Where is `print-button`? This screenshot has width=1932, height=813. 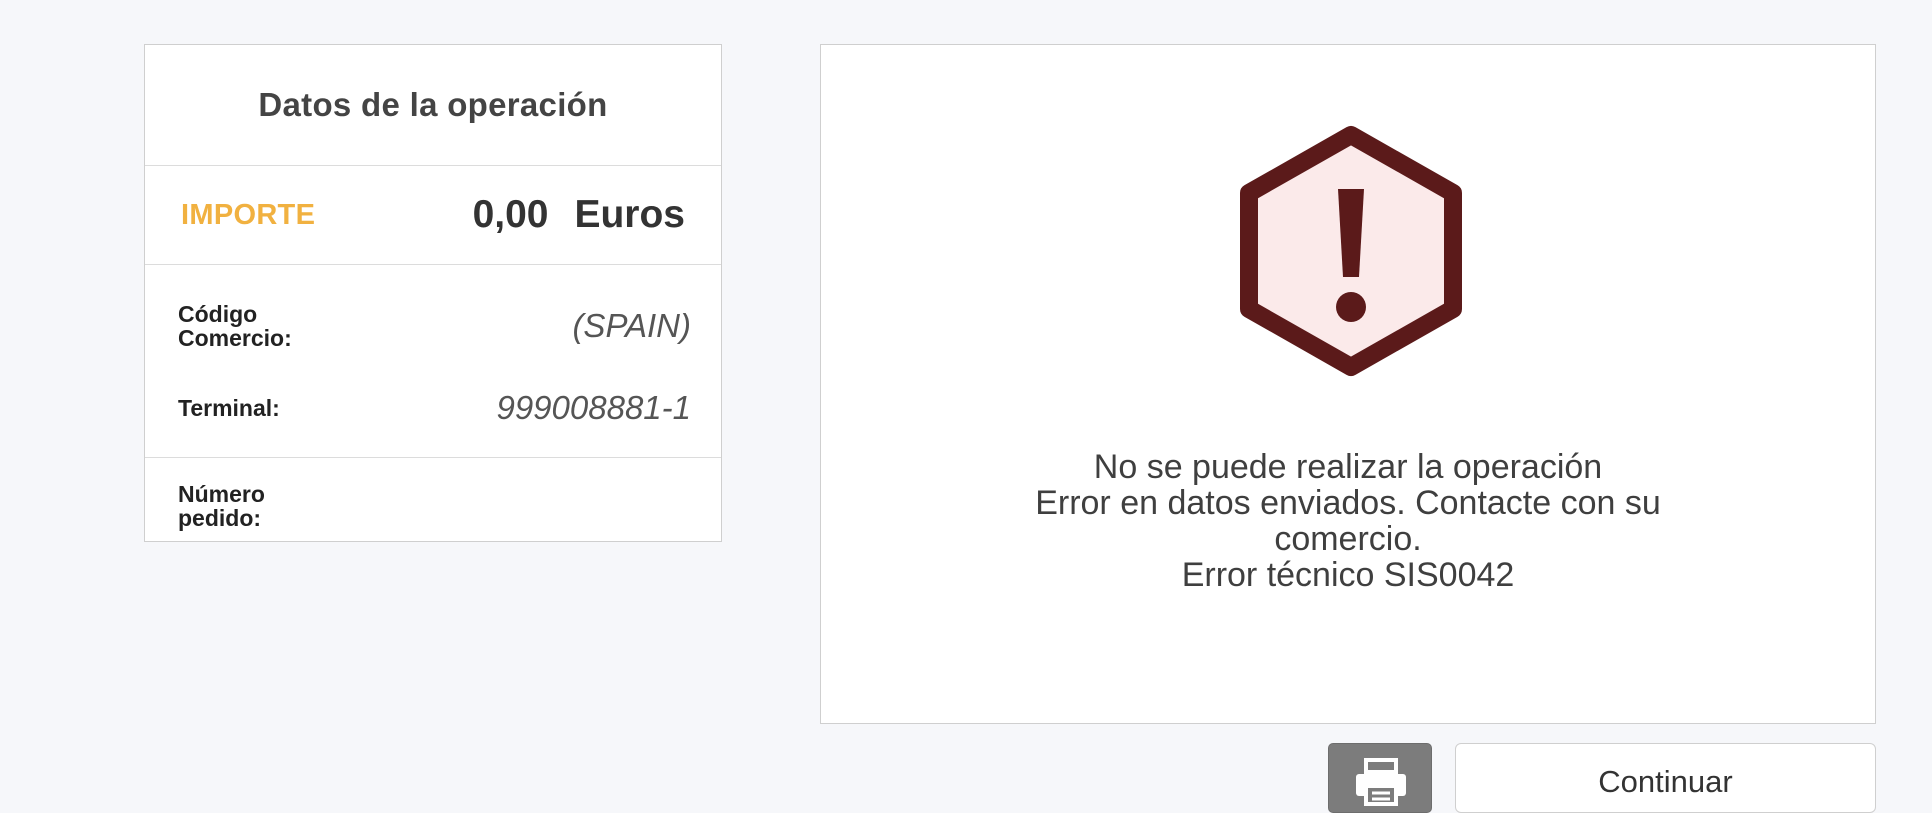
print-button is located at coordinates (1380, 778).